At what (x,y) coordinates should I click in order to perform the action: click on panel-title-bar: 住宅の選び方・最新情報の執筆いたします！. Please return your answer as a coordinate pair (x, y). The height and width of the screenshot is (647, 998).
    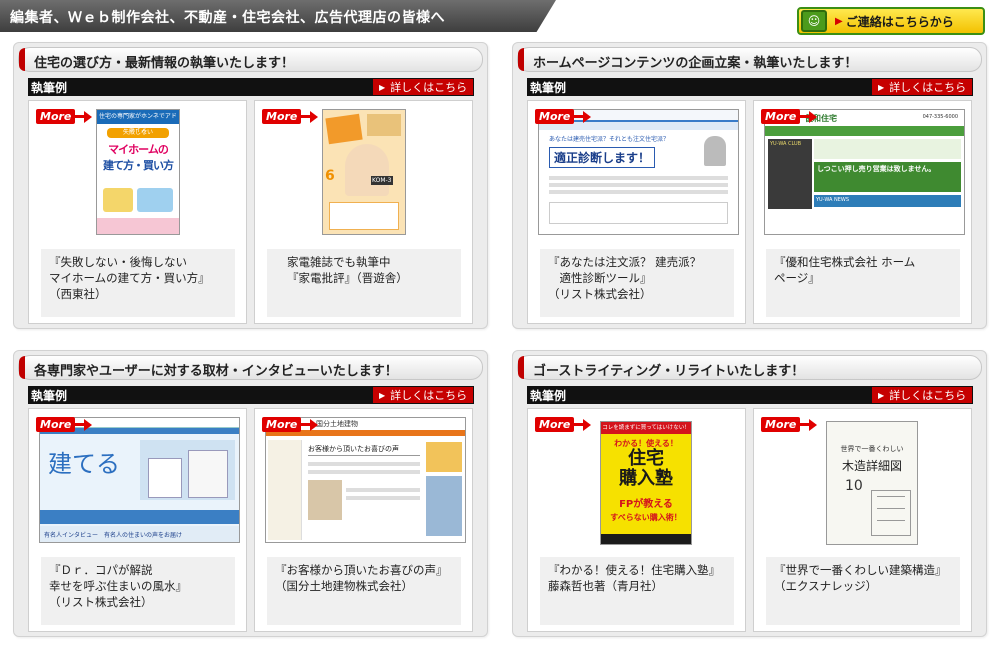
    Looking at the image, I should click on (250, 59).